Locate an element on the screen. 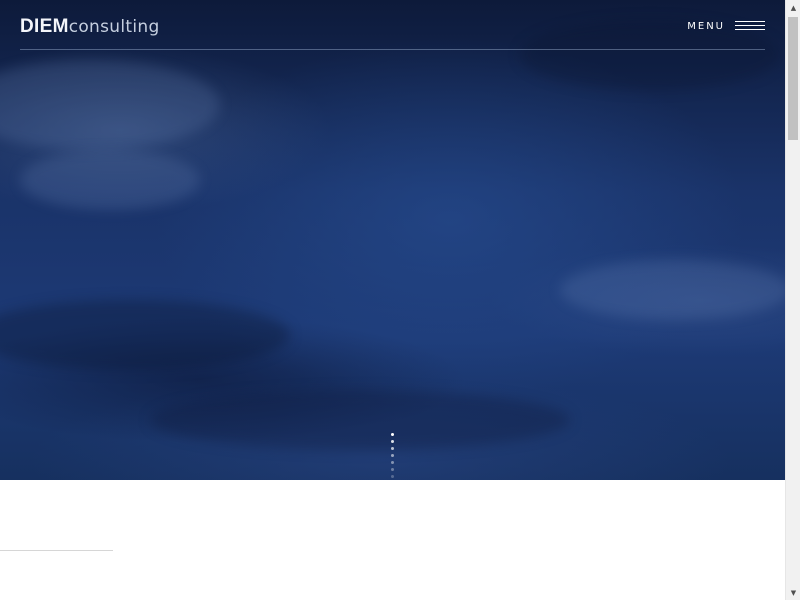  menu-label: MENU is located at coordinates (706, 26).